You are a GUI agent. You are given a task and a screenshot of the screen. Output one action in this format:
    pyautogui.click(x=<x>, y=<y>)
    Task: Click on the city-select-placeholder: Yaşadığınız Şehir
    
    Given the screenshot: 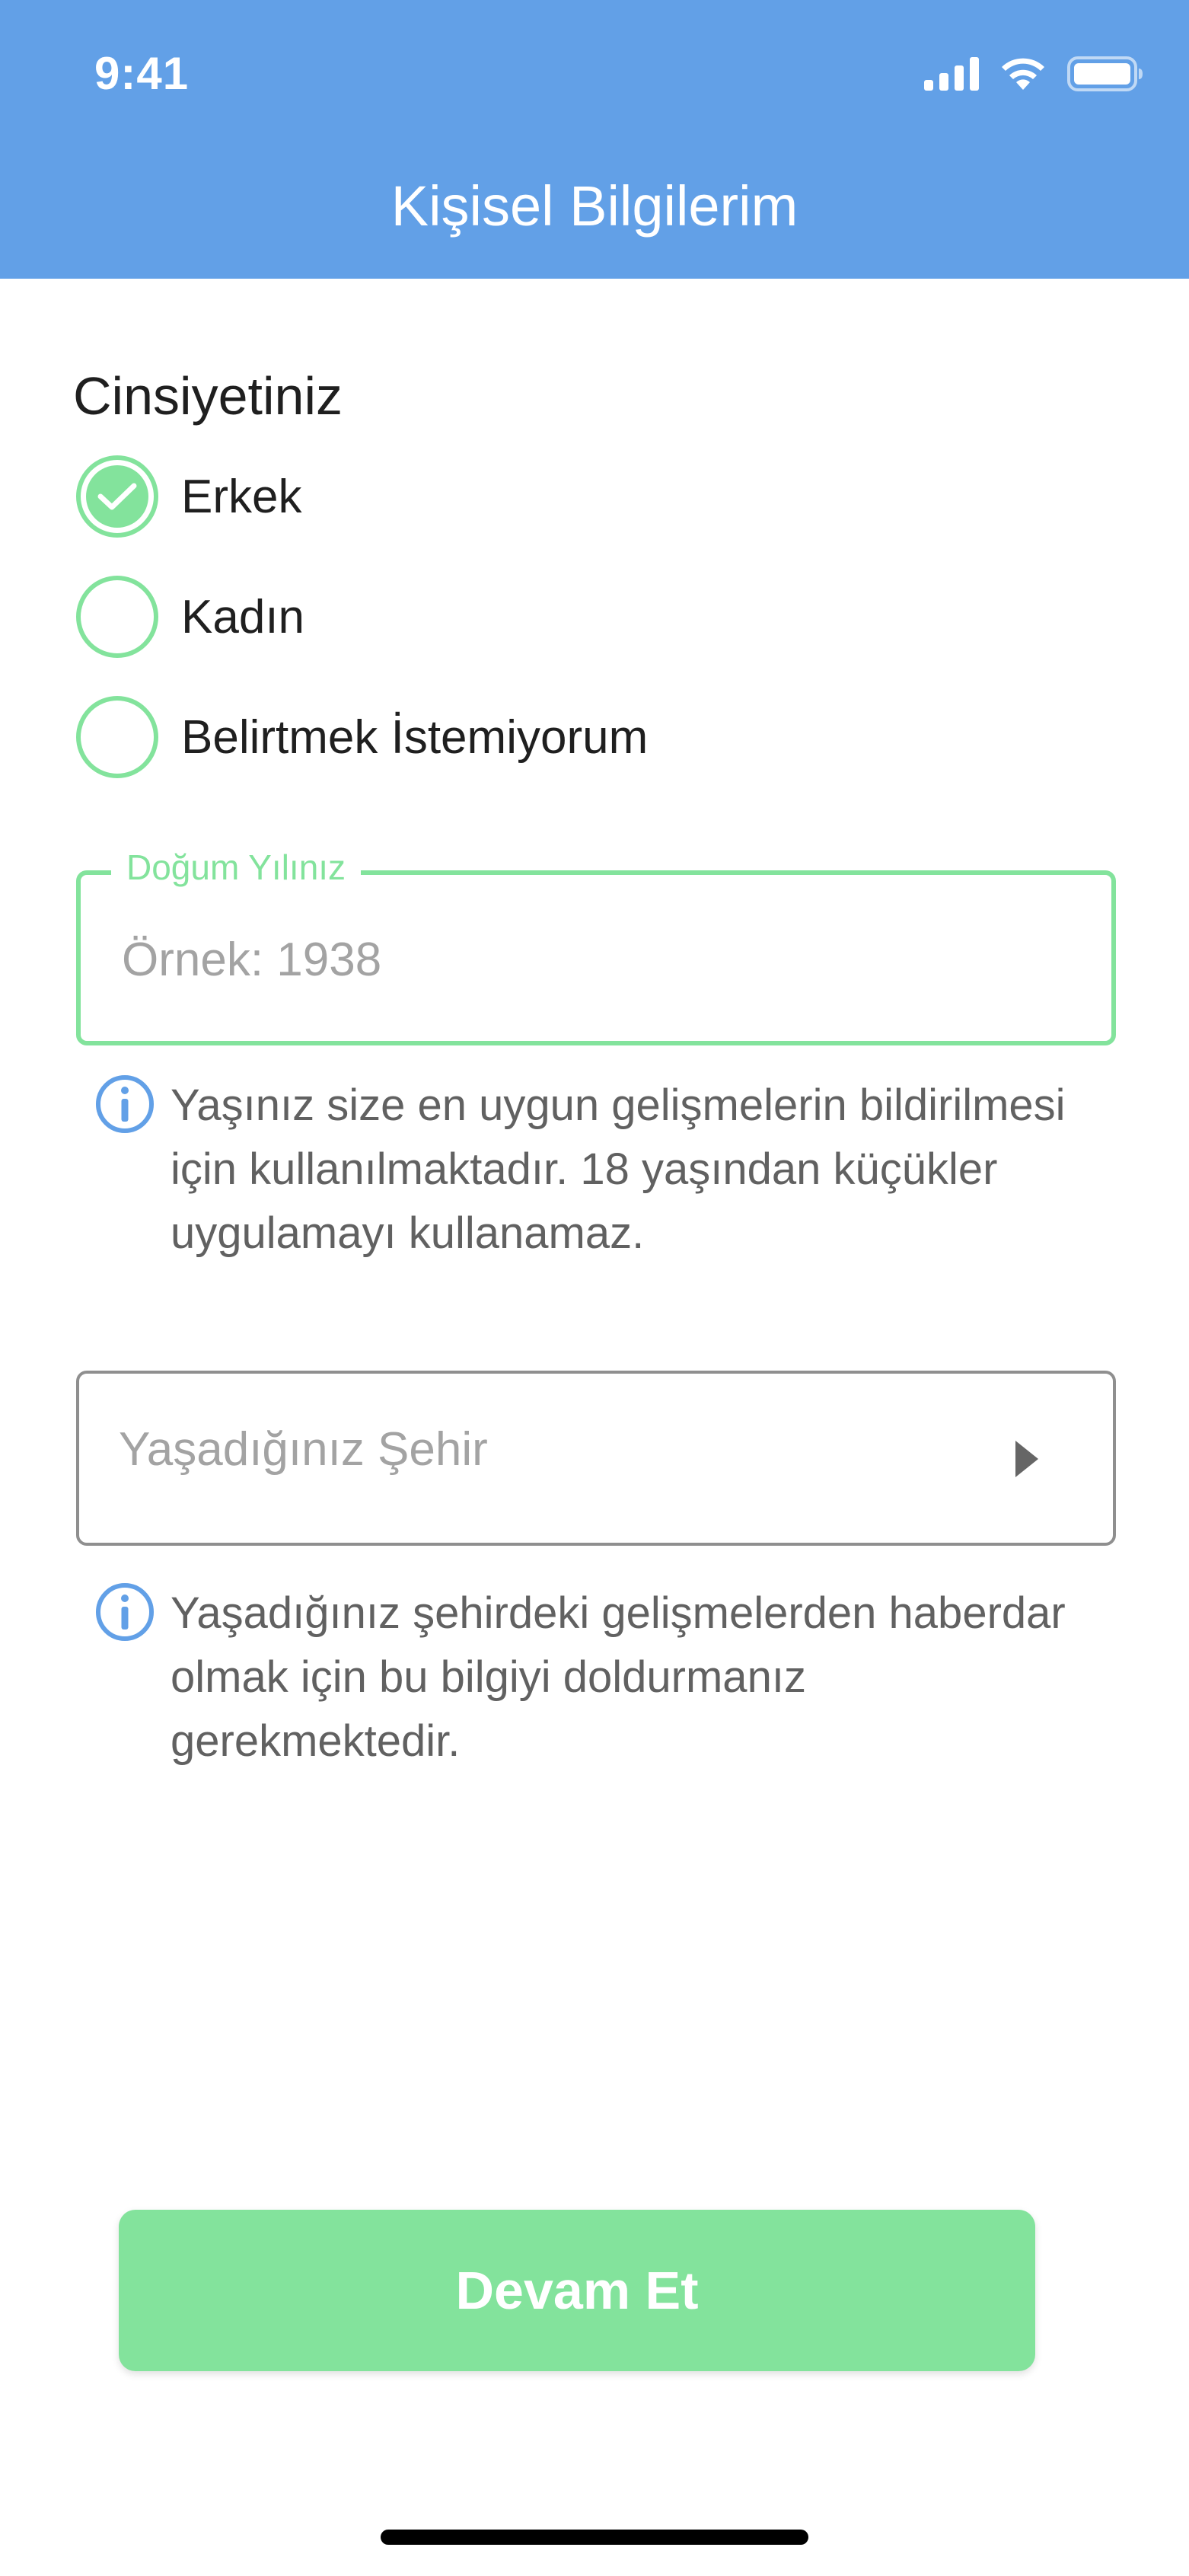 What is the action you would take?
    pyautogui.click(x=303, y=1449)
    